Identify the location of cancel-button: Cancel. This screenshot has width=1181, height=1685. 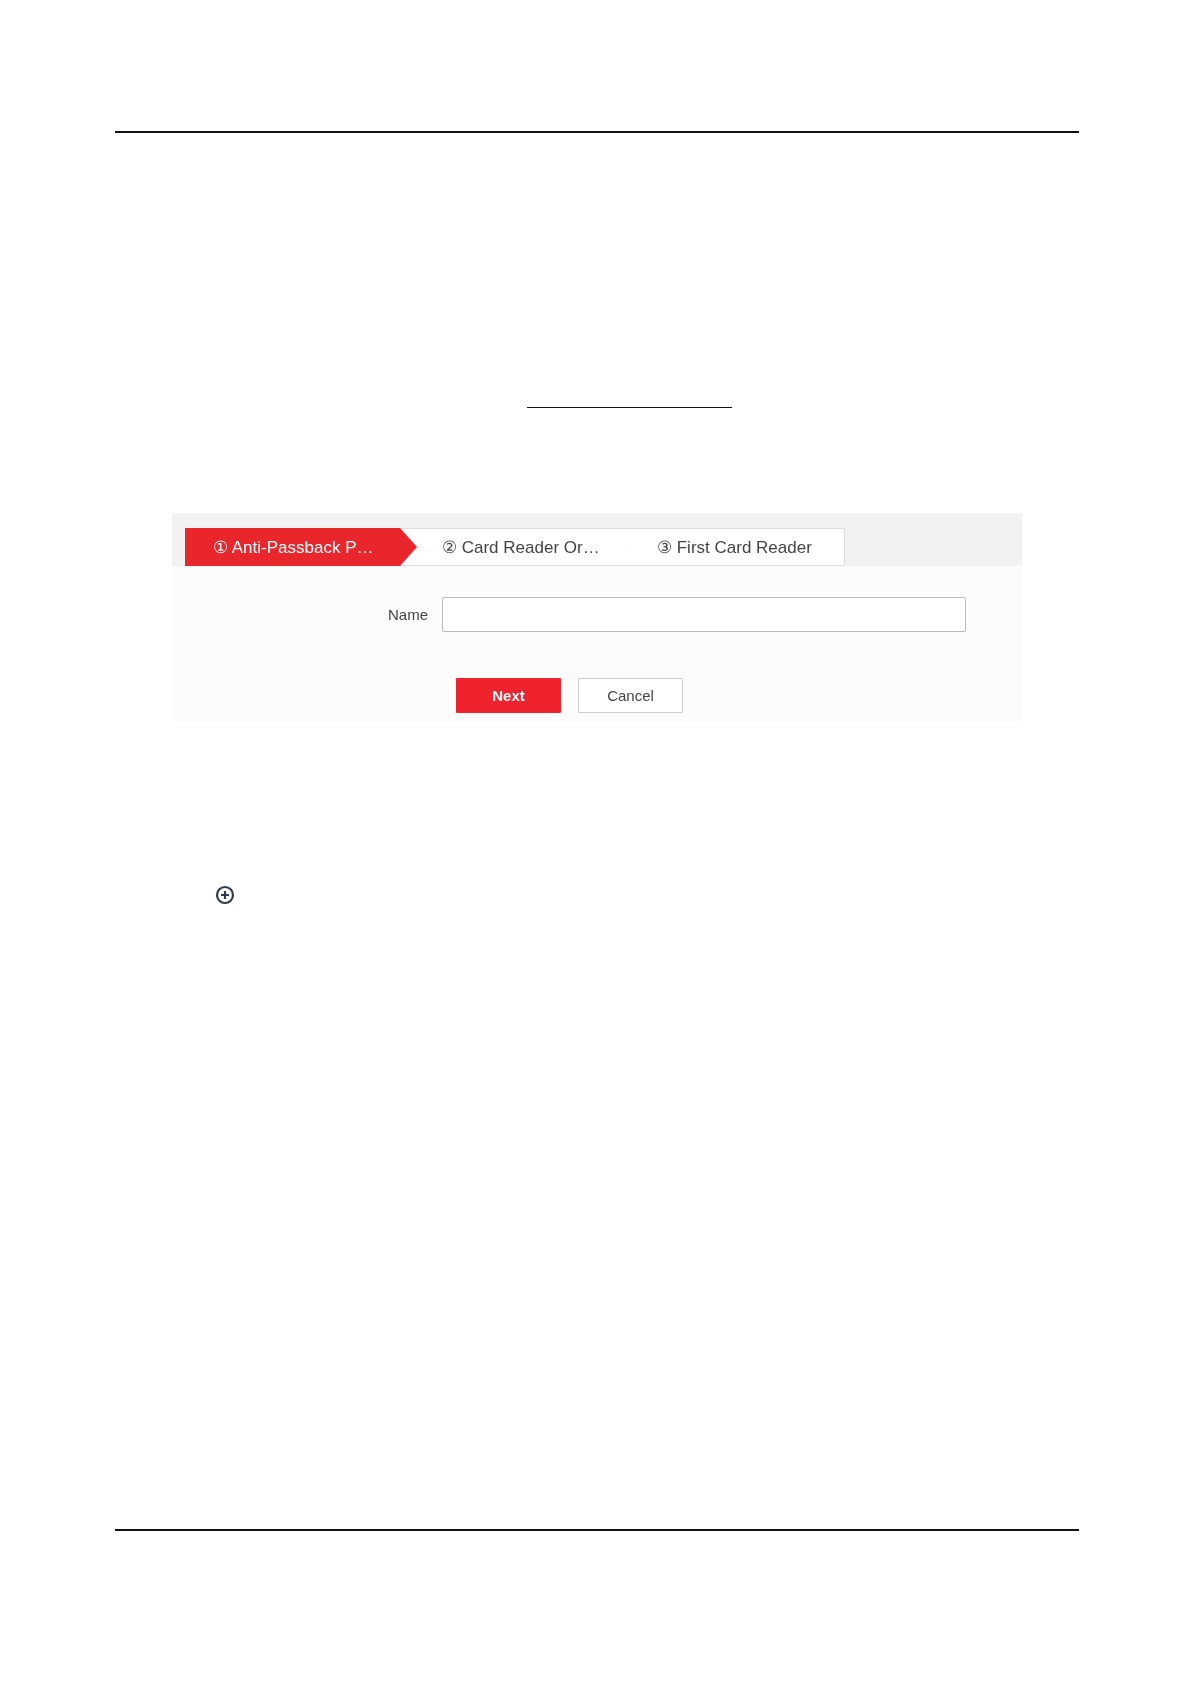
(630, 695).